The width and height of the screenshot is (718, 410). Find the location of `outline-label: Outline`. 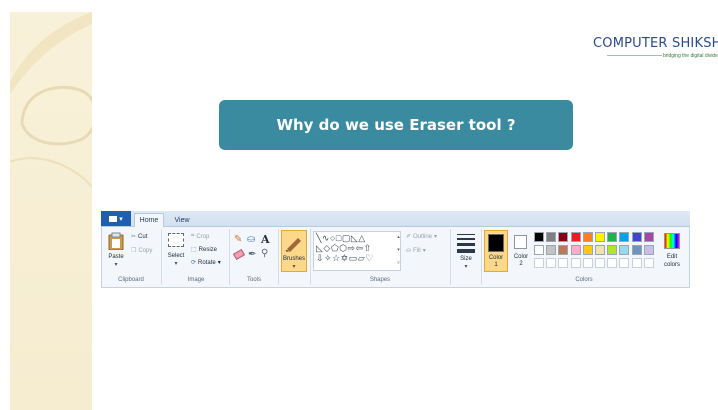

outline-label: Outline is located at coordinates (423, 236).